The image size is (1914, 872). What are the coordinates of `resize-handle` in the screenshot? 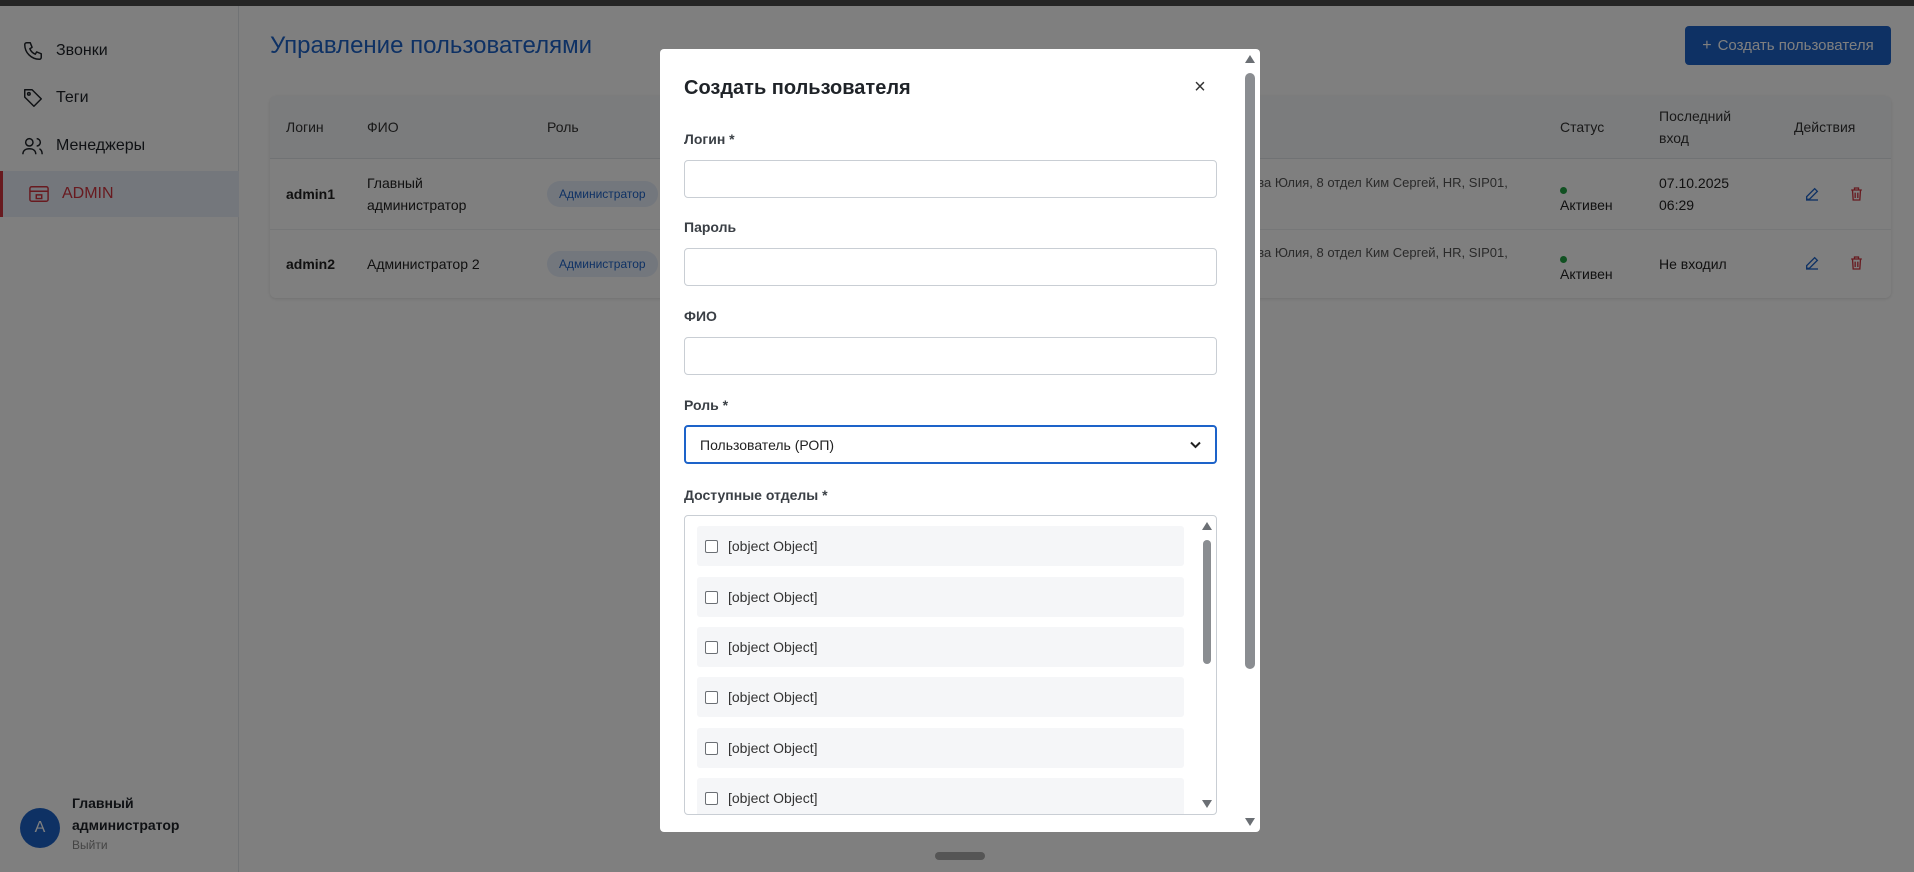 It's located at (960, 856).